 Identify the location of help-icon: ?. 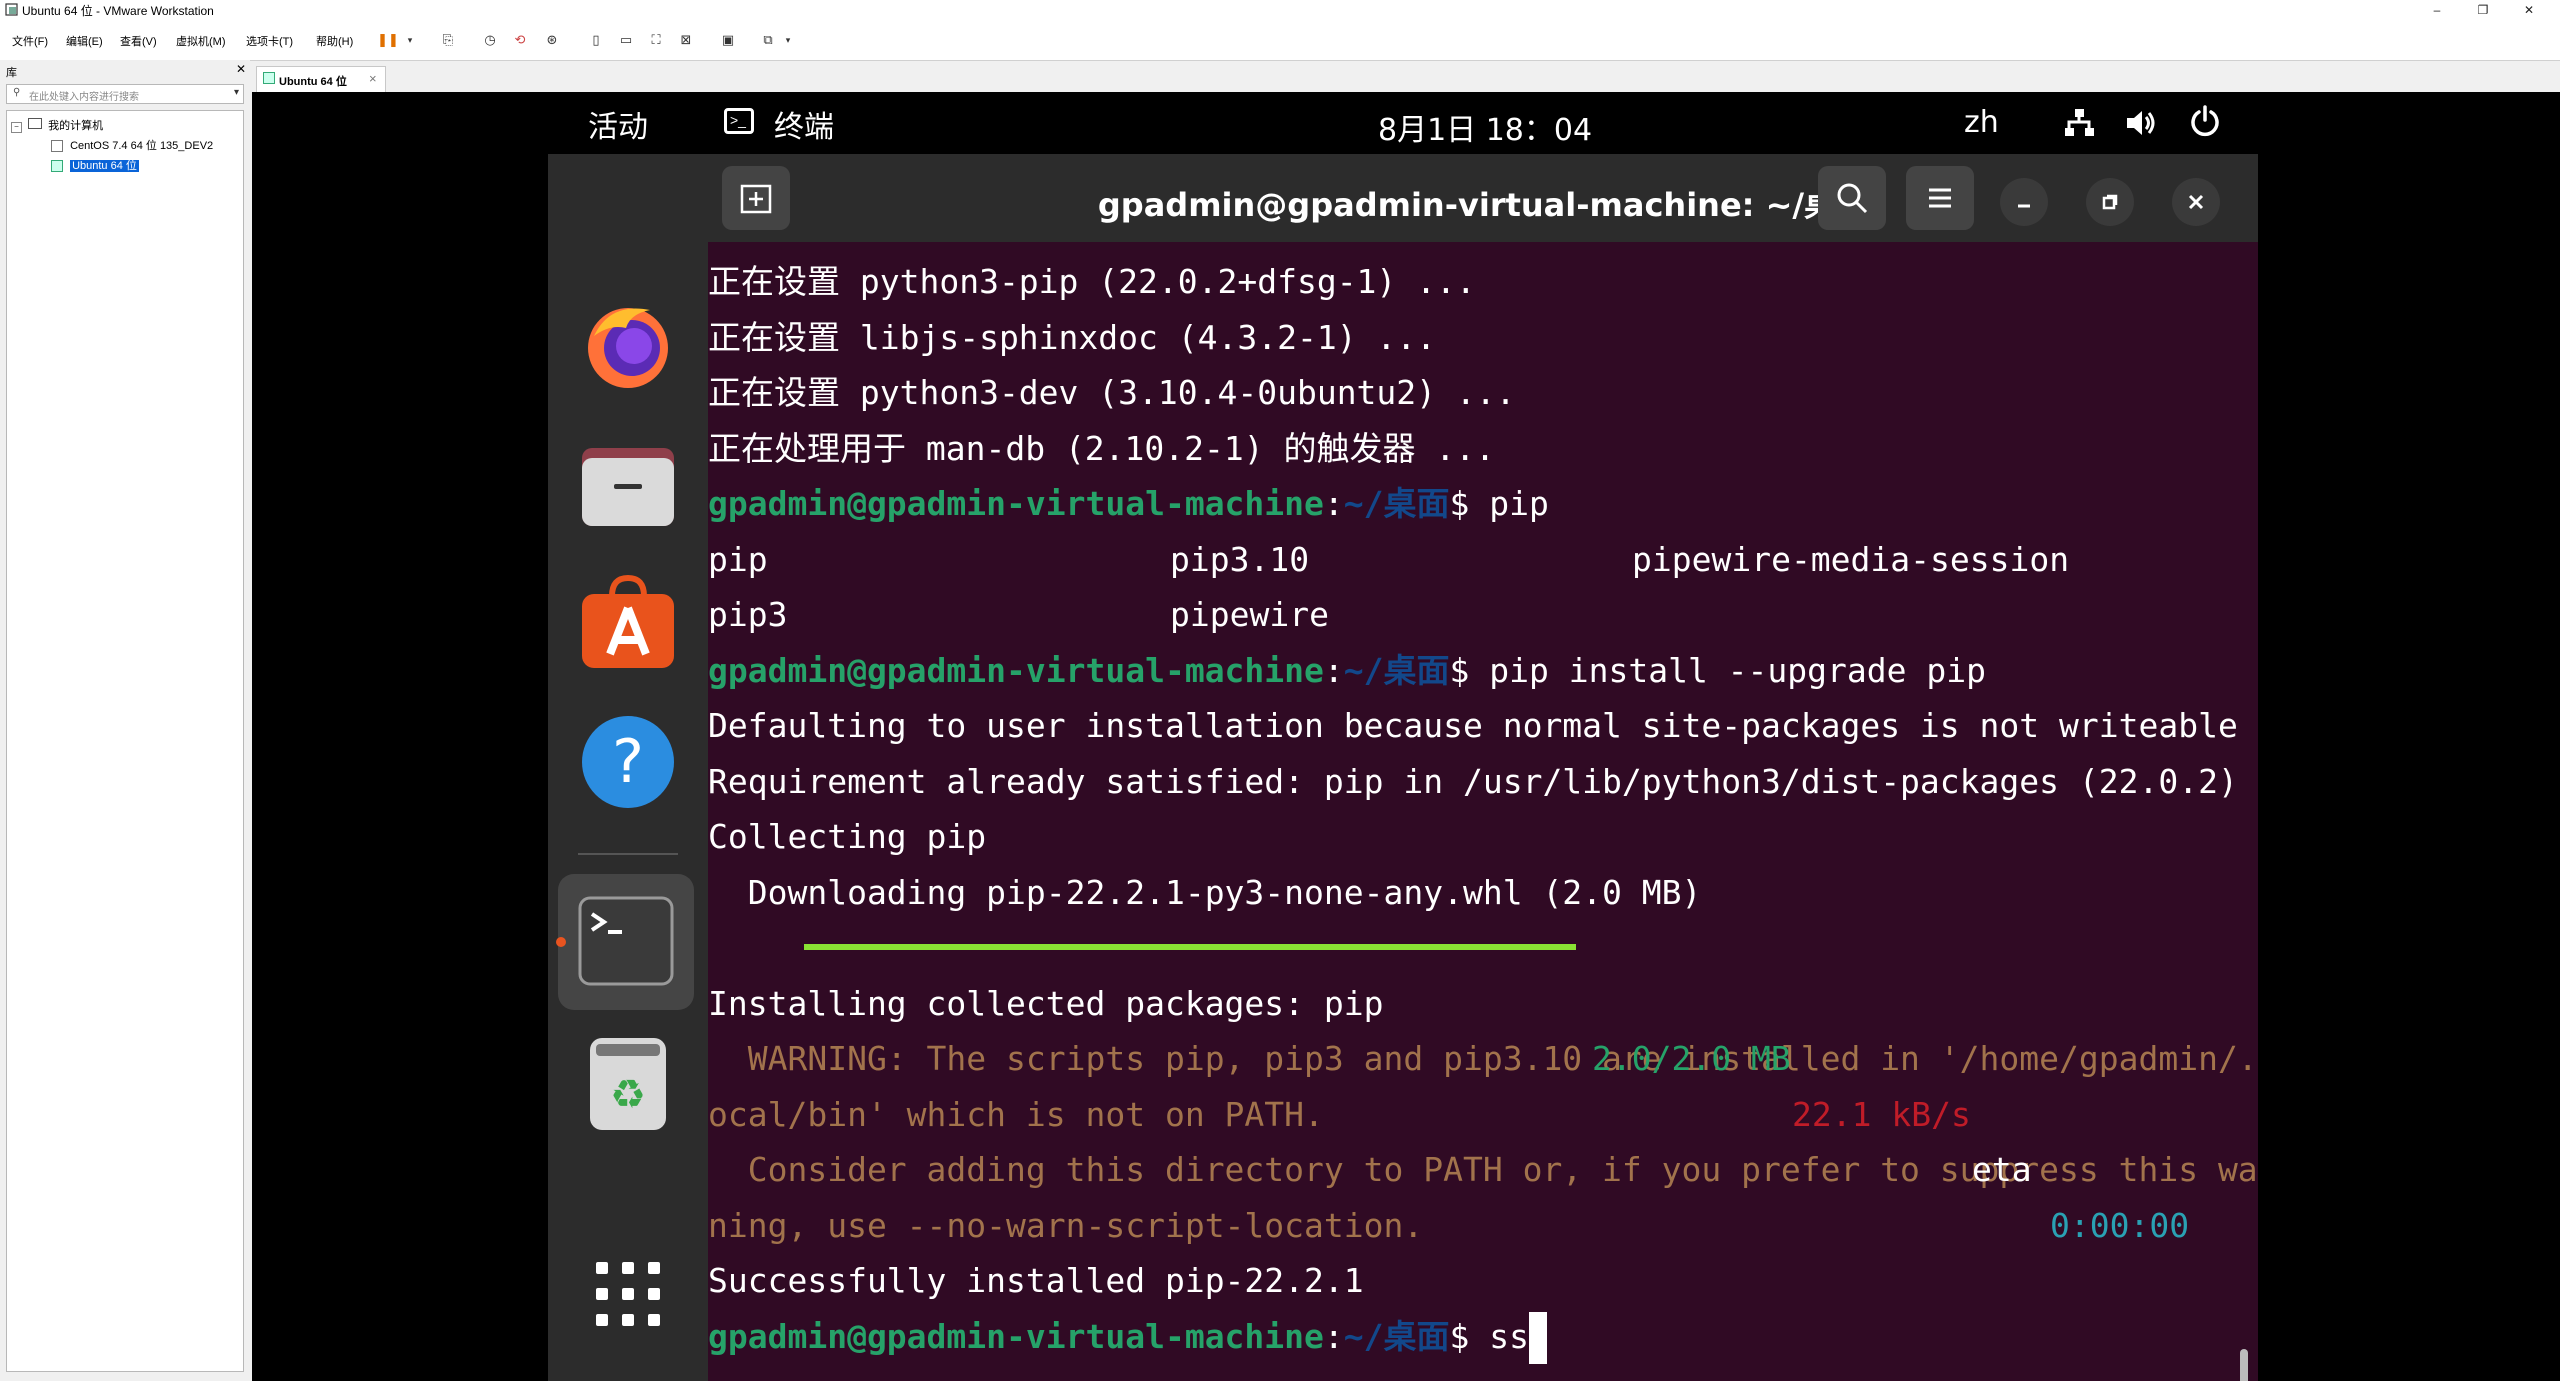
(628, 762).